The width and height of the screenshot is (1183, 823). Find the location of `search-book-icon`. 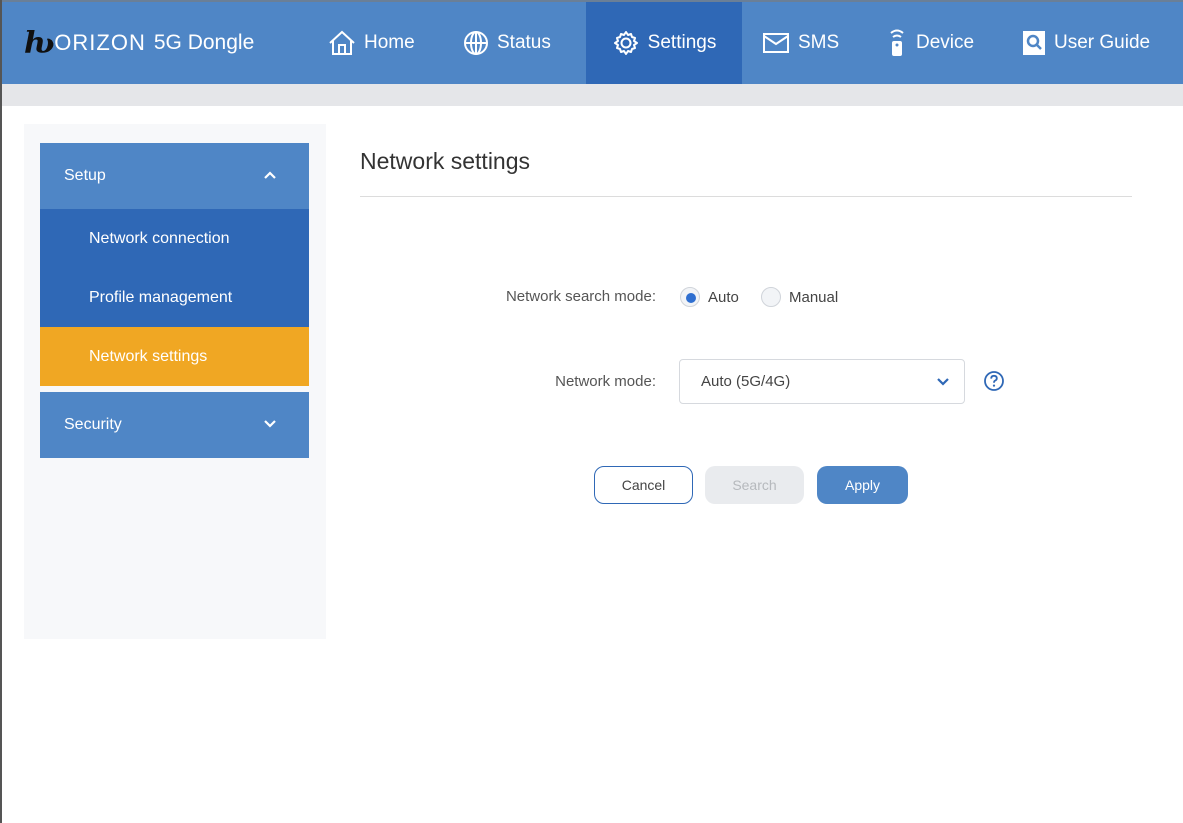

search-book-icon is located at coordinates (1034, 43).